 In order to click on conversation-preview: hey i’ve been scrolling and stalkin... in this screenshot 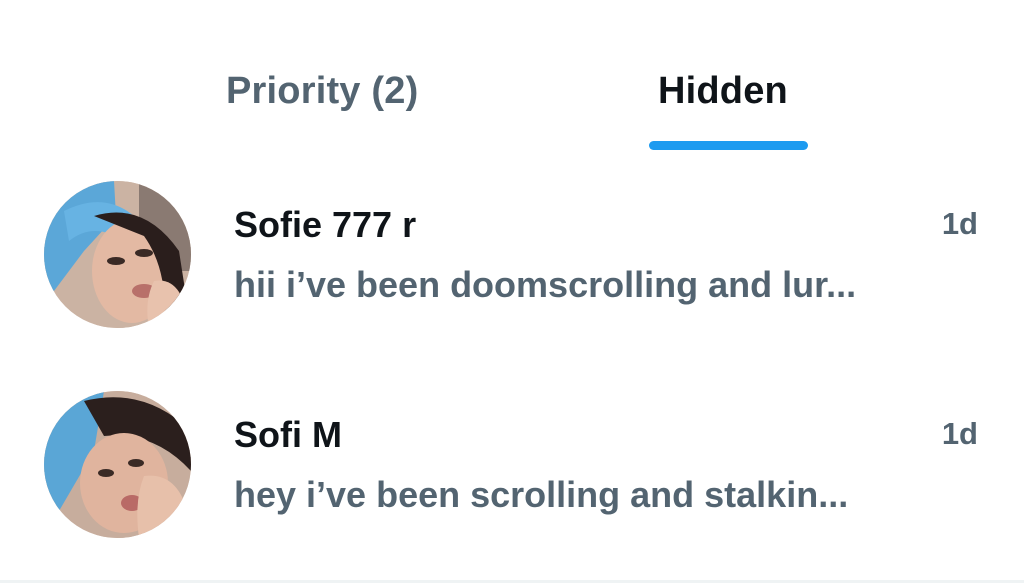, I will do `click(541, 494)`.